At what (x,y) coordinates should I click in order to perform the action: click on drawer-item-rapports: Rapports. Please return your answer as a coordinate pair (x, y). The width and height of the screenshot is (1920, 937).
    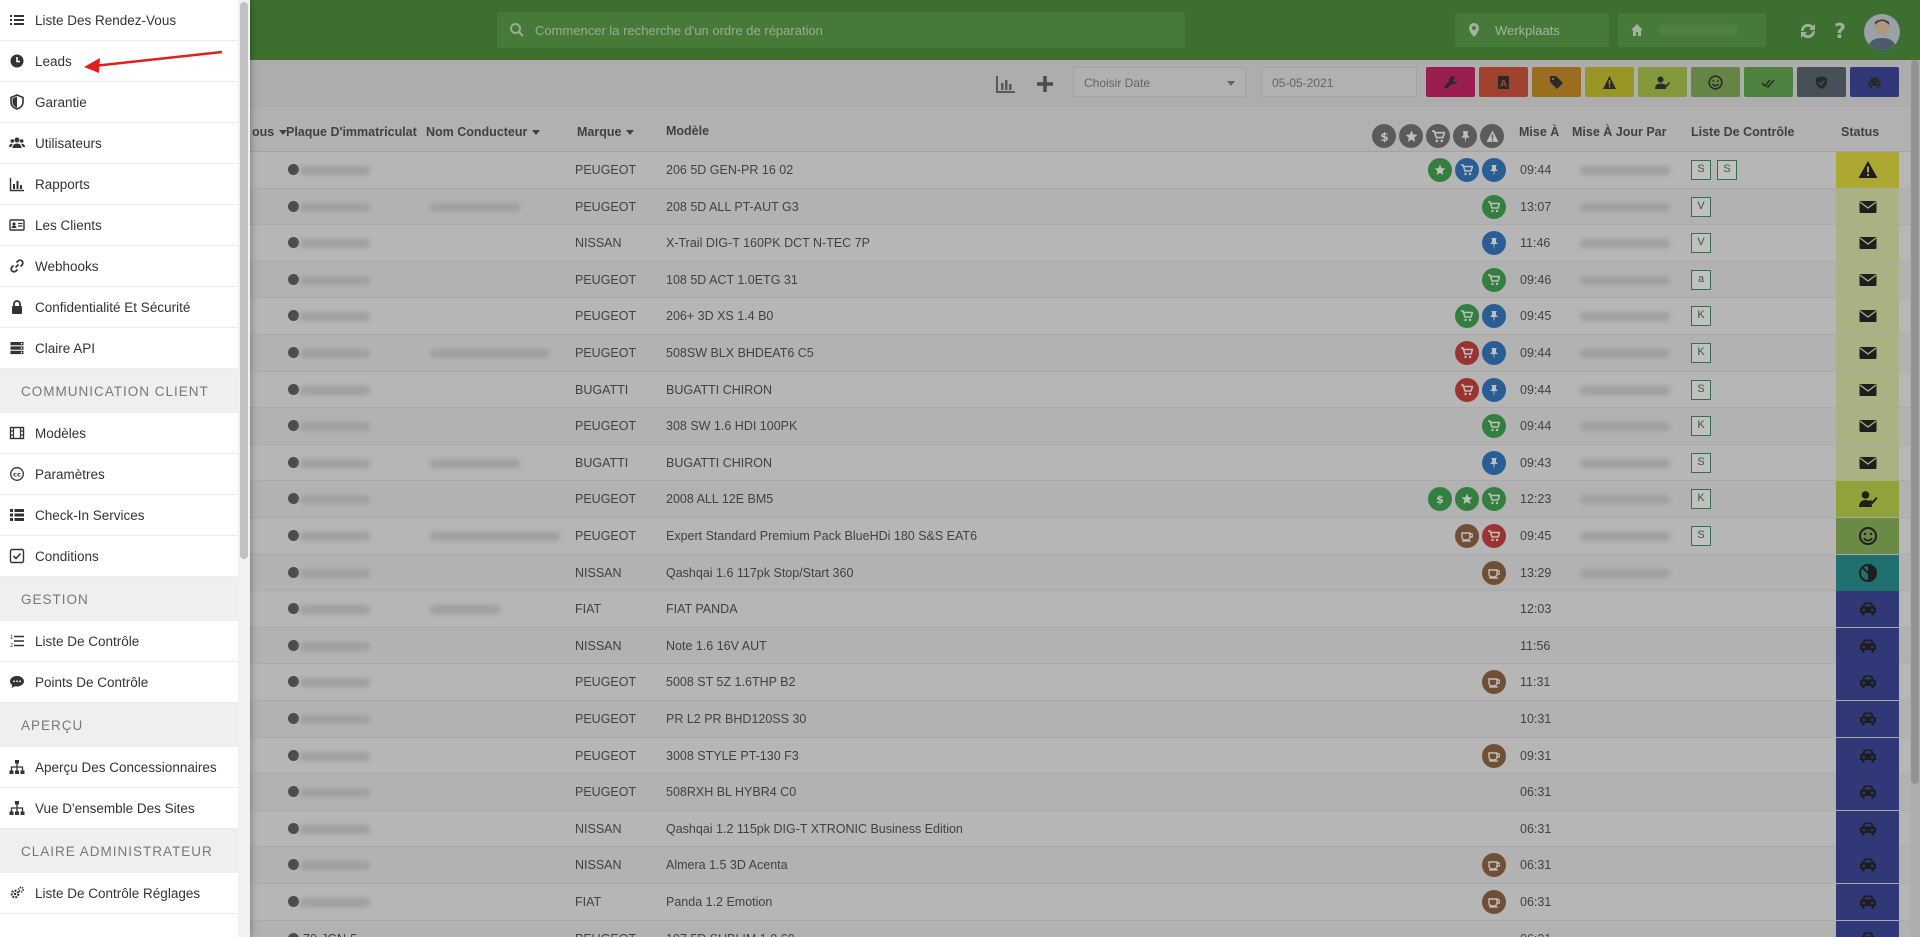
    Looking at the image, I should click on (119, 184).